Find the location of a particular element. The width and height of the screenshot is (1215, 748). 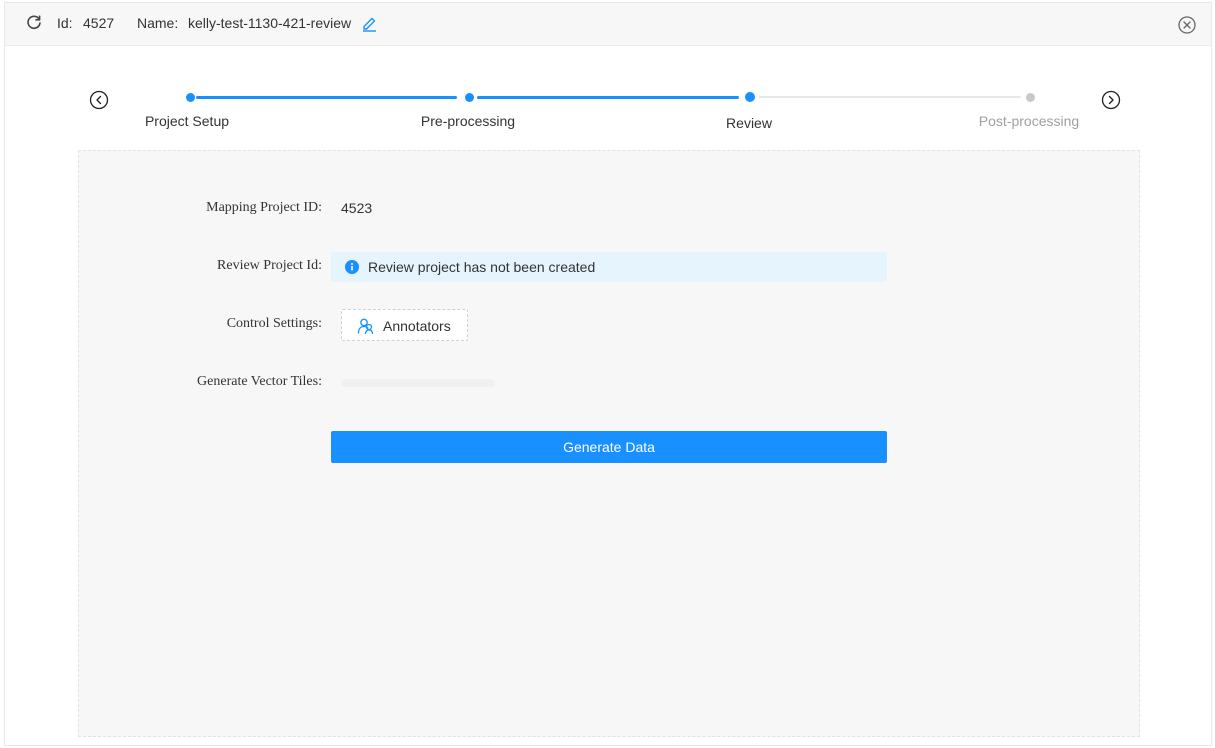

mapping-project-id-value: 4523 is located at coordinates (357, 208).